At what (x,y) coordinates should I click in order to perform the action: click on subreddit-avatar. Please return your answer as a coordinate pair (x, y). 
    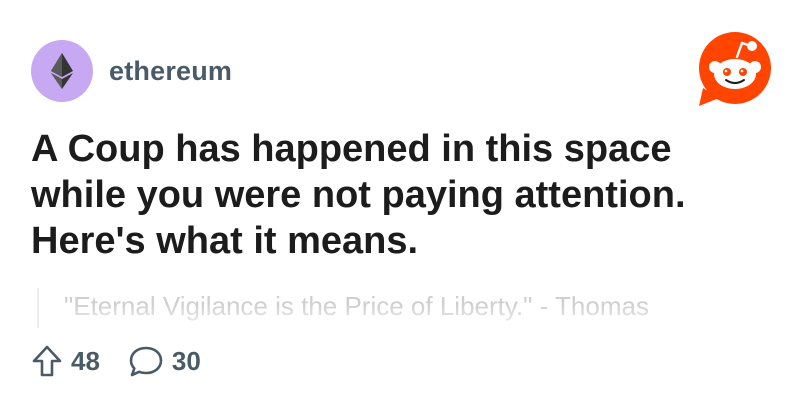
    Looking at the image, I should click on (62, 71).